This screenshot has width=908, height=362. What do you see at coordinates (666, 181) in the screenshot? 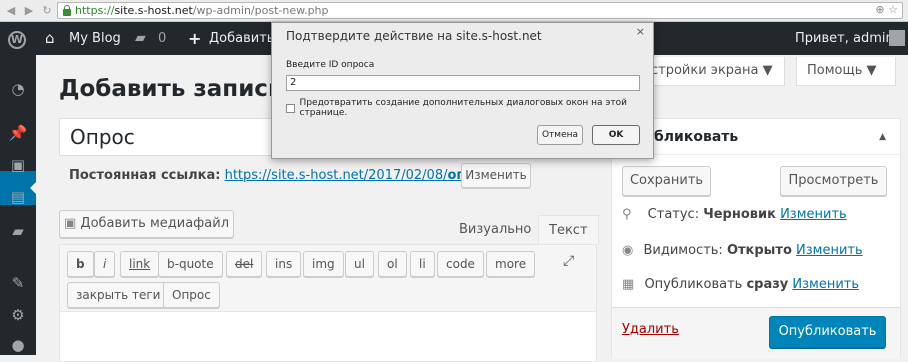
I see `save-draft-button: Сохранить` at bounding box center [666, 181].